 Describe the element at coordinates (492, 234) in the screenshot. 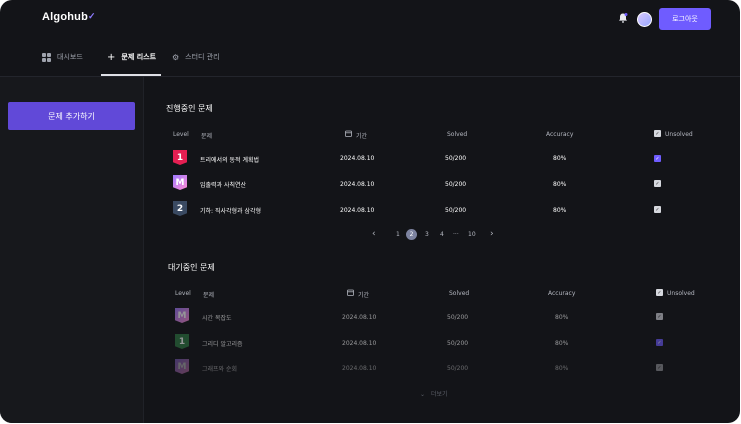

I see `next-page-icon: ›` at that location.